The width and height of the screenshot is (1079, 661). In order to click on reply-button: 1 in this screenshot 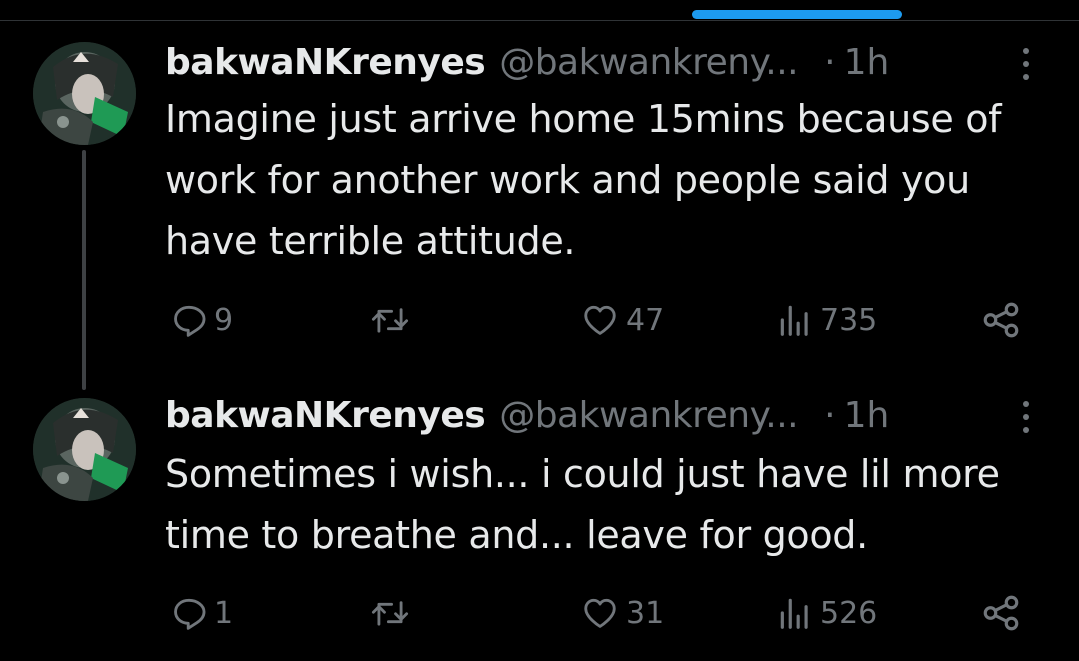, I will do `click(201, 613)`.